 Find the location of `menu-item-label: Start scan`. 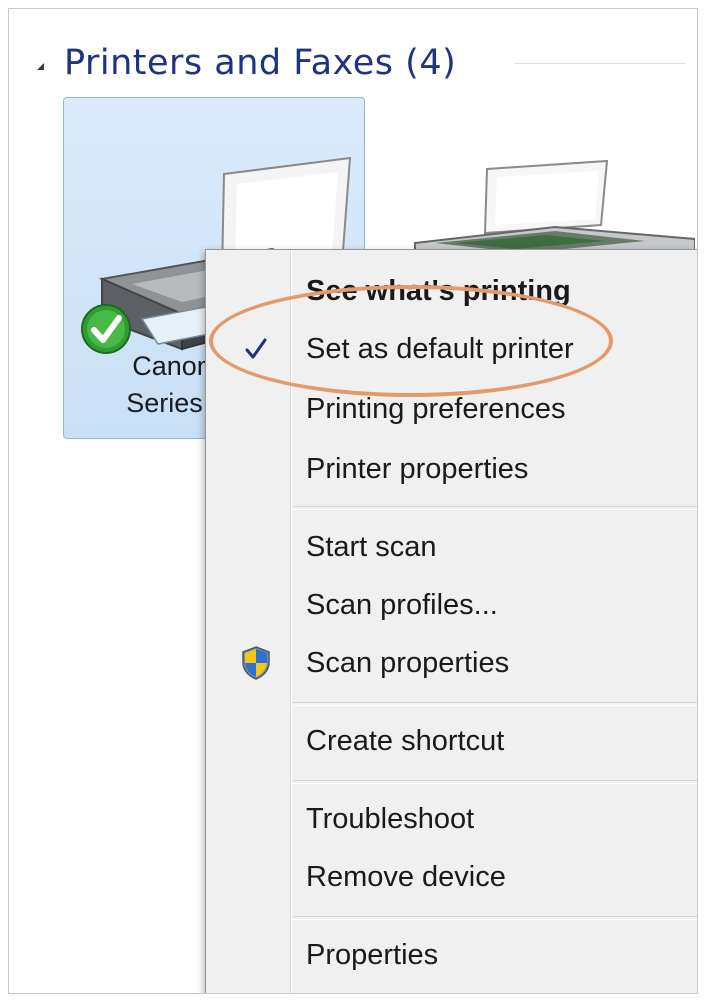

menu-item-label: Start scan is located at coordinates (371, 547).